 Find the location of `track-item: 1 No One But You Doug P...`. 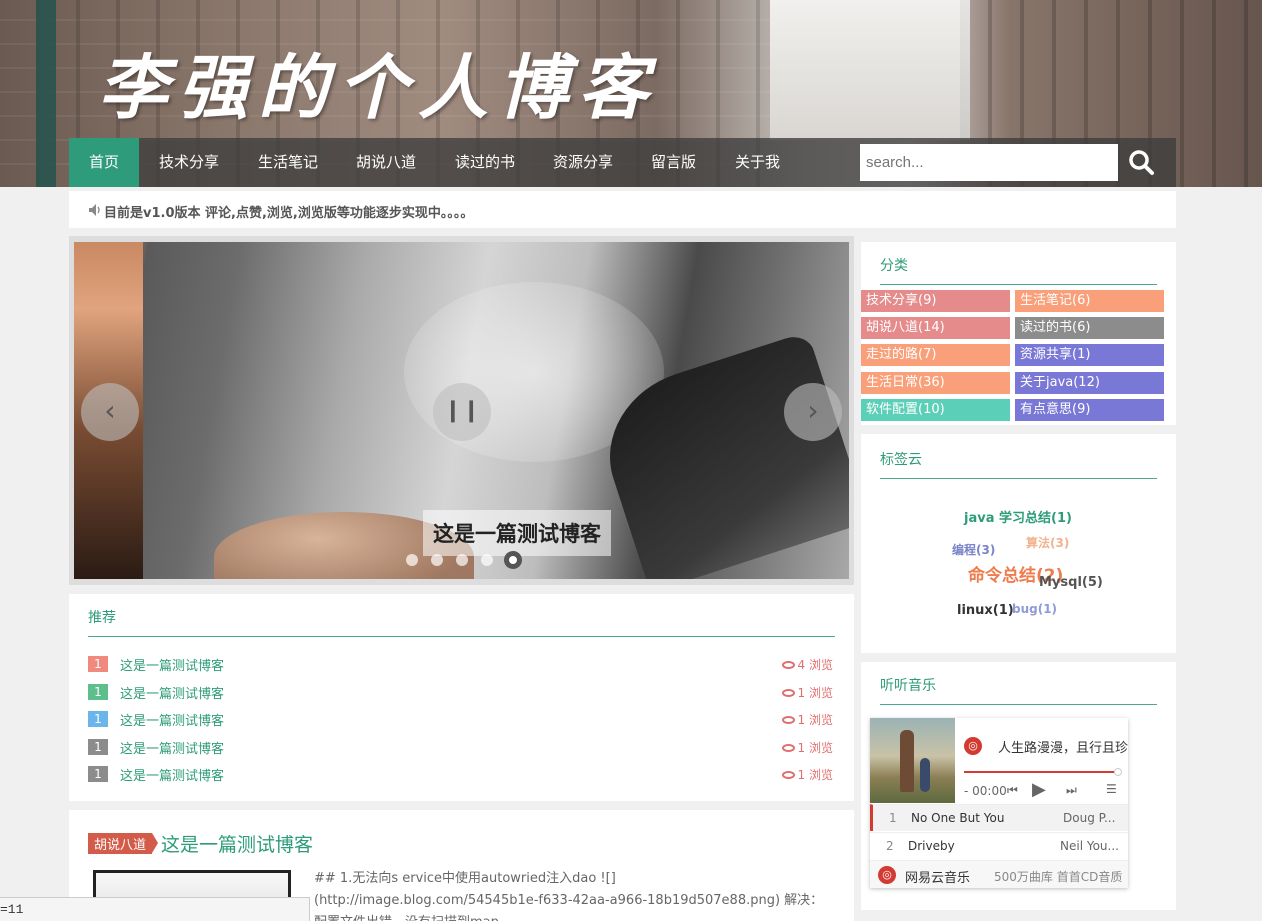

track-item: 1 No One But You Doug P... is located at coordinates (999, 817).